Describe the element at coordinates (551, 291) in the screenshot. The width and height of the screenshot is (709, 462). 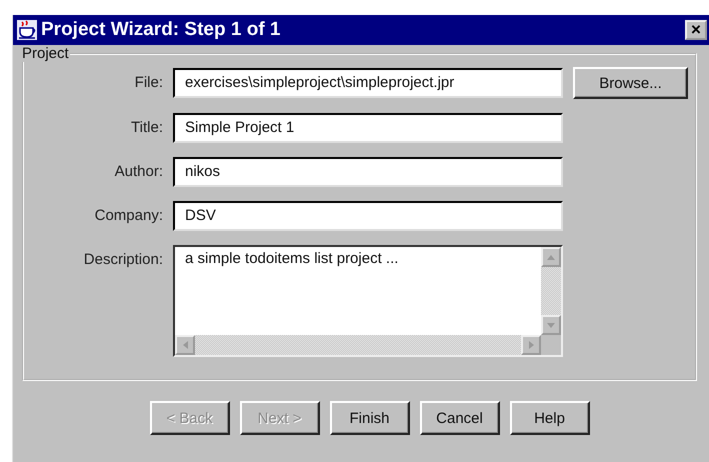
I see `vertical-scrollbar` at that location.